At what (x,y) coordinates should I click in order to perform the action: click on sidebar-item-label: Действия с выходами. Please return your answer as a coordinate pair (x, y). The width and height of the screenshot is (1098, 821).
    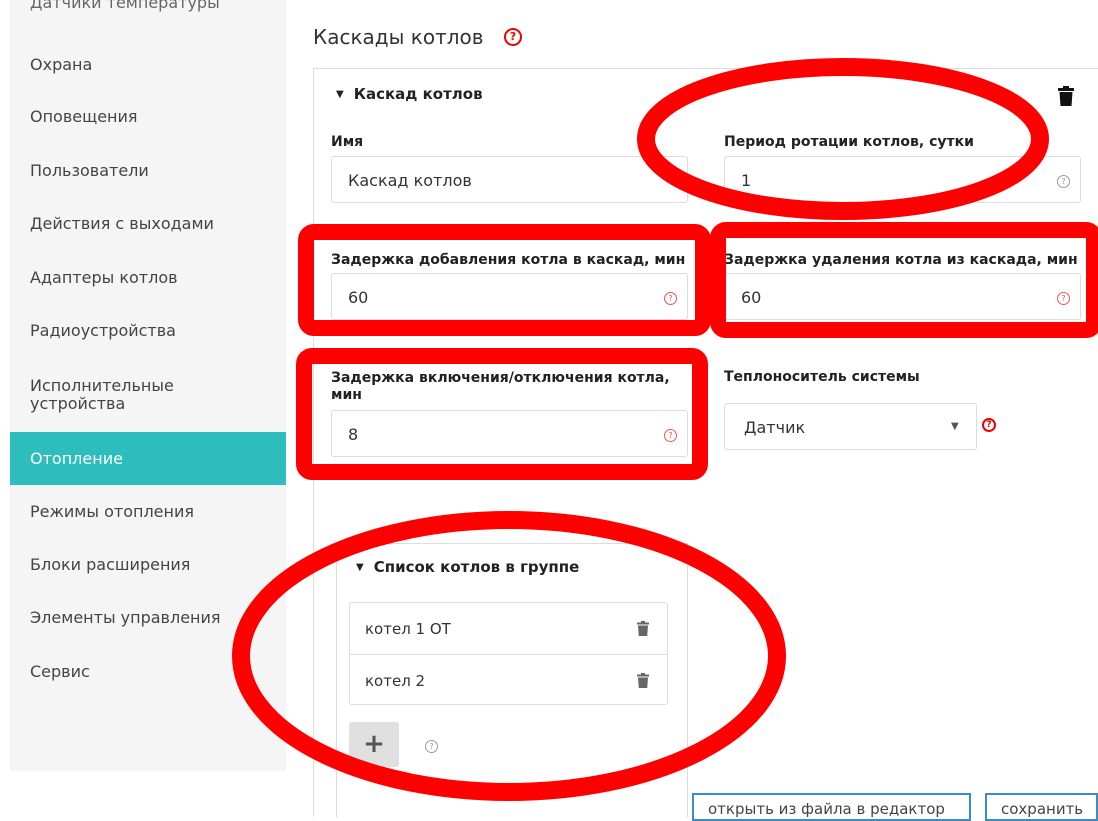
    Looking at the image, I should click on (122, 223).